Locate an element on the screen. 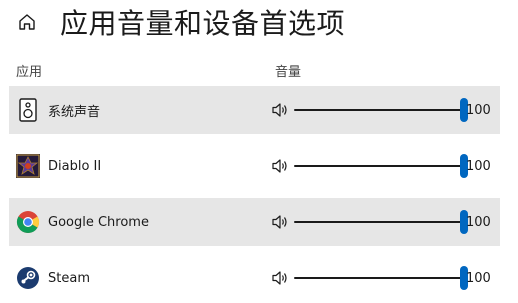  app-name: Diablo II is located at coordinates (75, 166).